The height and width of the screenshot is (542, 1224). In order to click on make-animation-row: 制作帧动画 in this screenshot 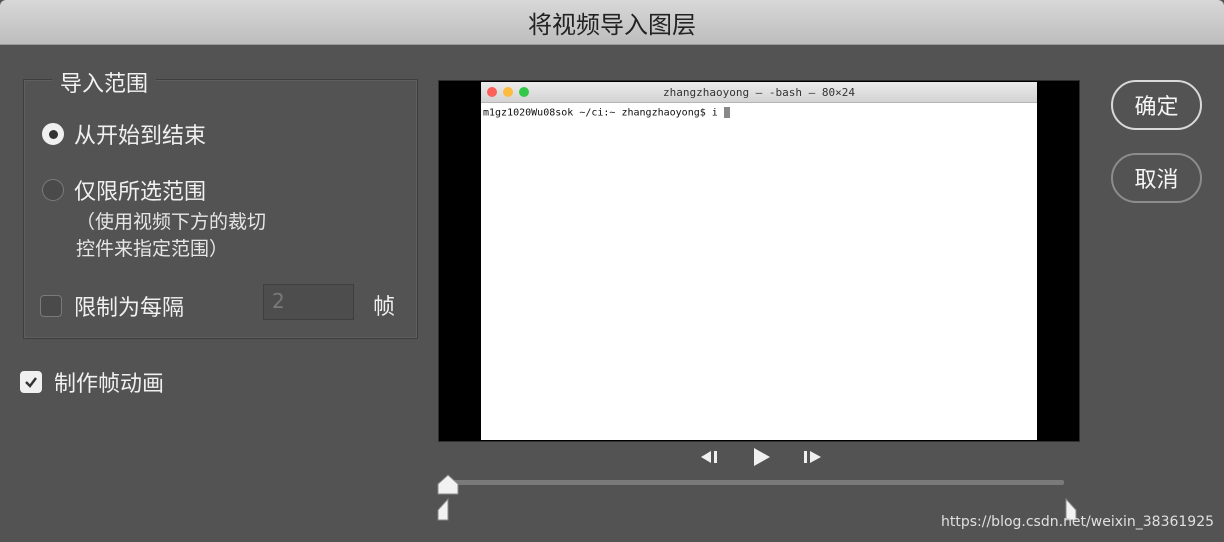, I will do `click(92, 382)`.